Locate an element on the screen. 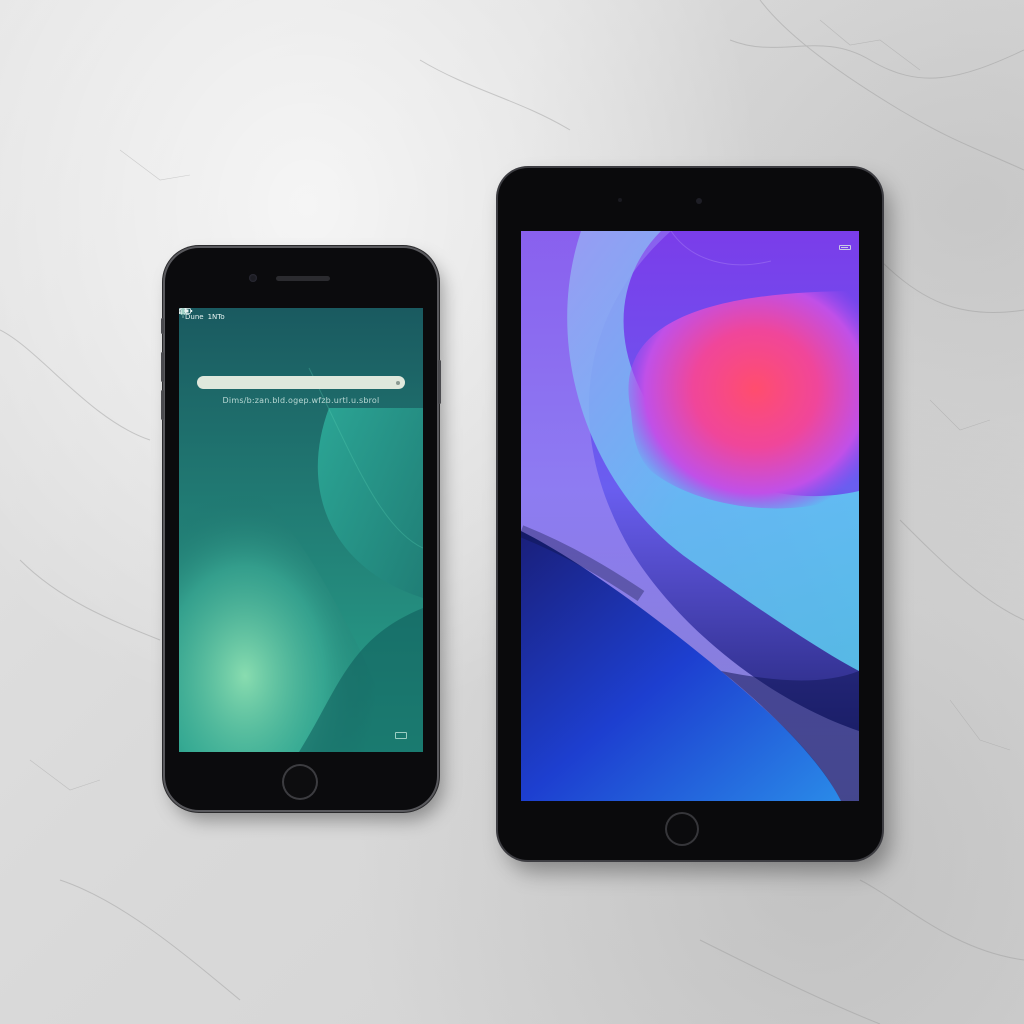 Image resolution: width=1024 pixels, height=1024 pixels. battery-icon is located at coordinates (845, 247).